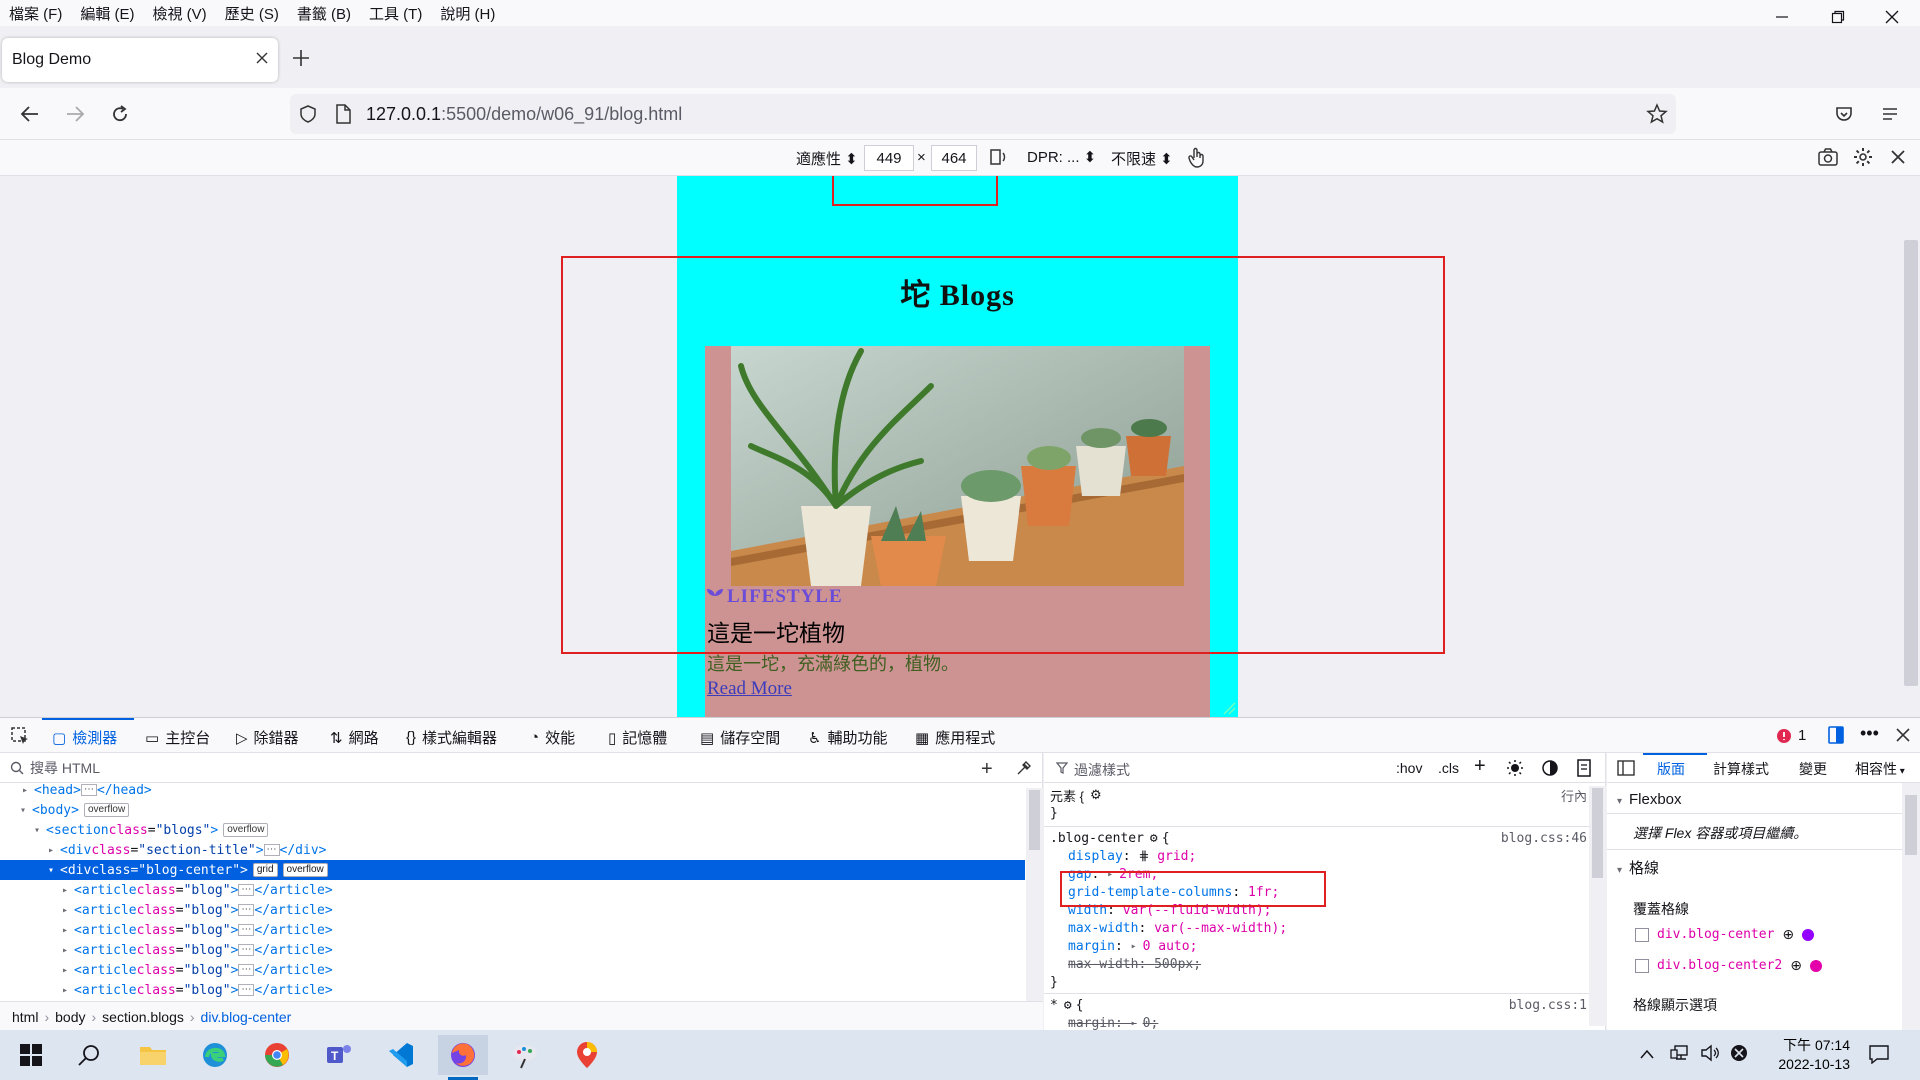 This screenshot has width=1920, height=1080. I want to click on grid-overlay-item: div.blog-center ⊕, so click(1725, 934).